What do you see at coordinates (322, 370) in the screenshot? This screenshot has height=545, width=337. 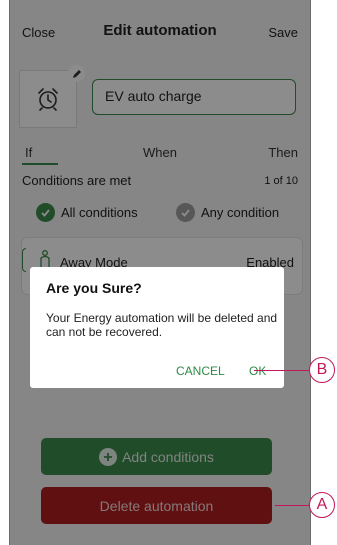 I see `callout-b-marker: B` at bounding box center [322, 370].